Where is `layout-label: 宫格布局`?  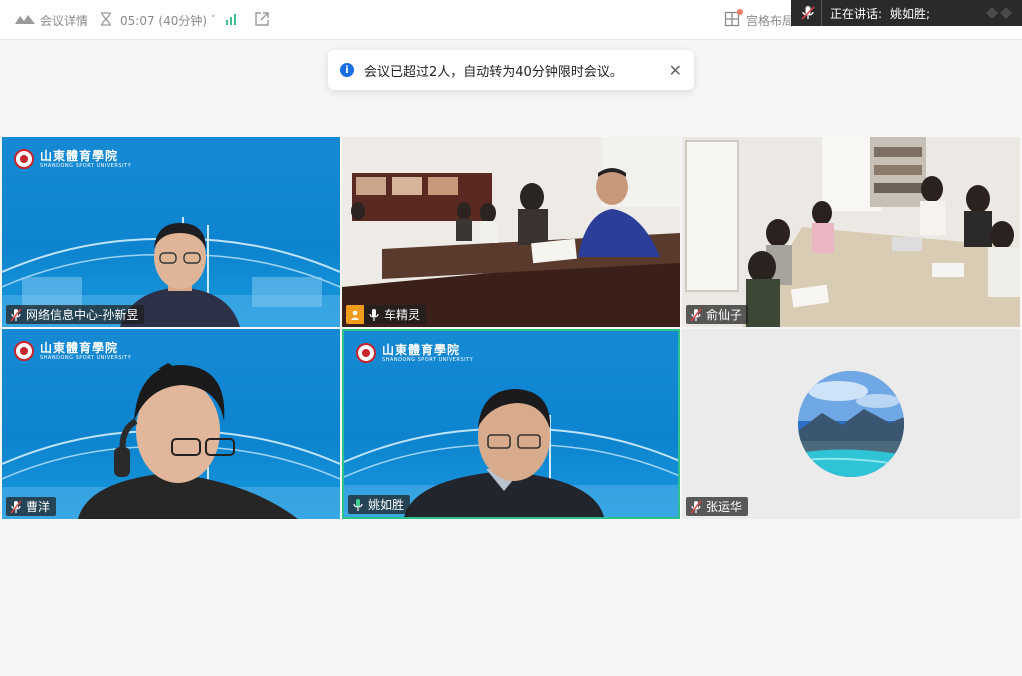 layout-label: 宫格布局 is located at coordinates (770, 20).